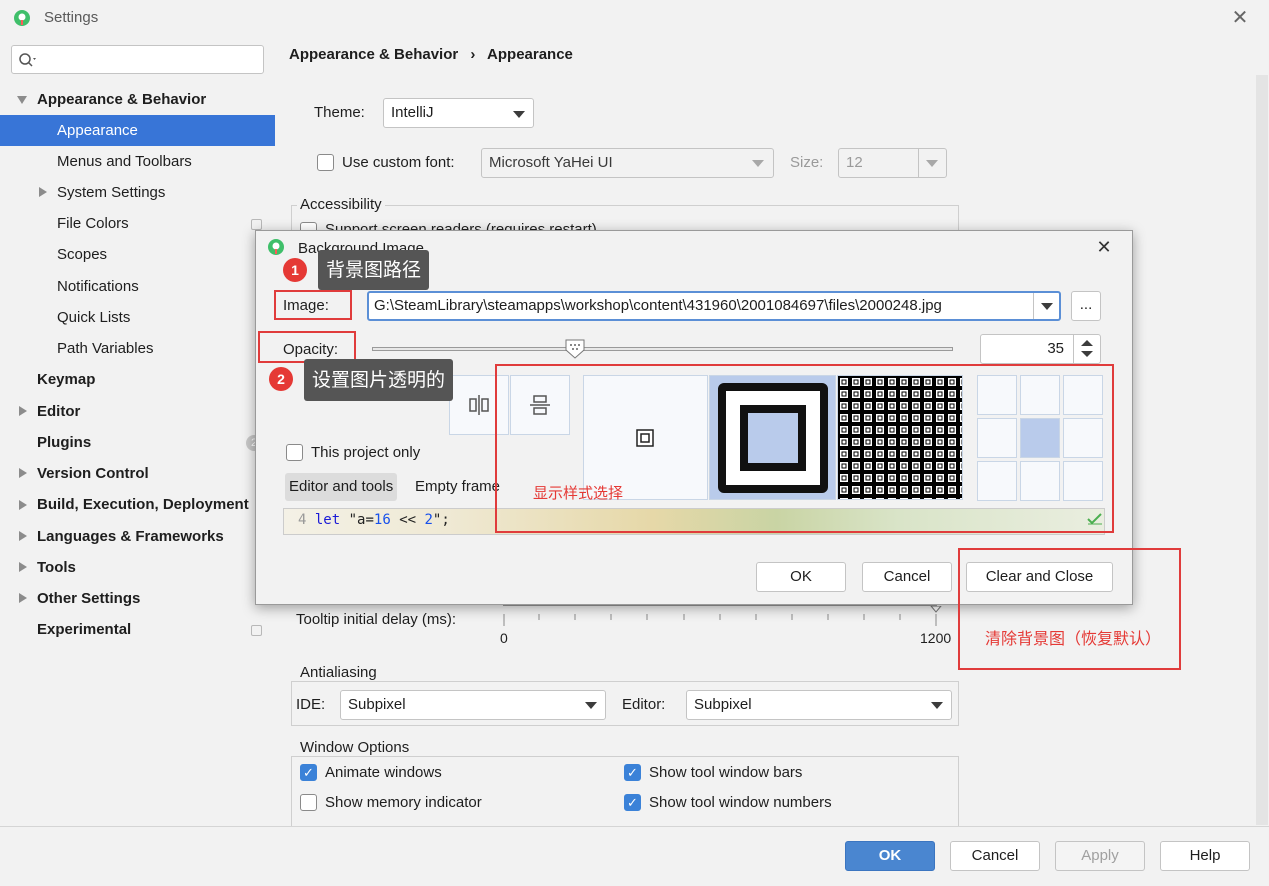 This screenshot has width=1269, height=886. Describe the element at coordinates (341, 204) in the screenshot. I see `accessibility-title: Accessibility` at that location.